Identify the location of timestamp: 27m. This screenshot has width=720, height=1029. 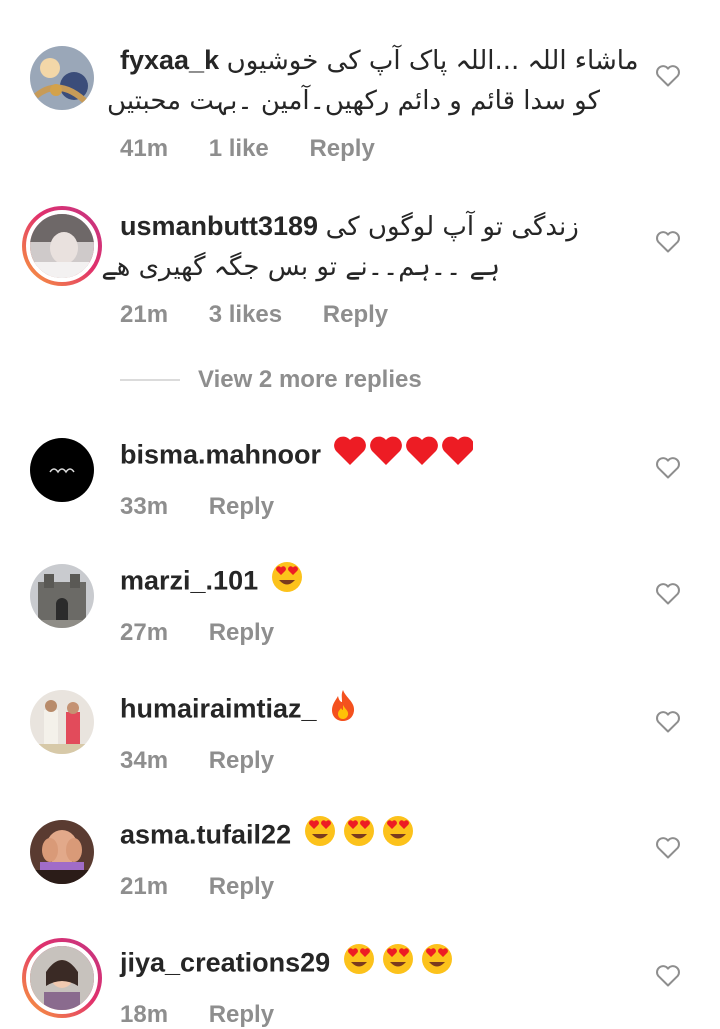
(144, 632).